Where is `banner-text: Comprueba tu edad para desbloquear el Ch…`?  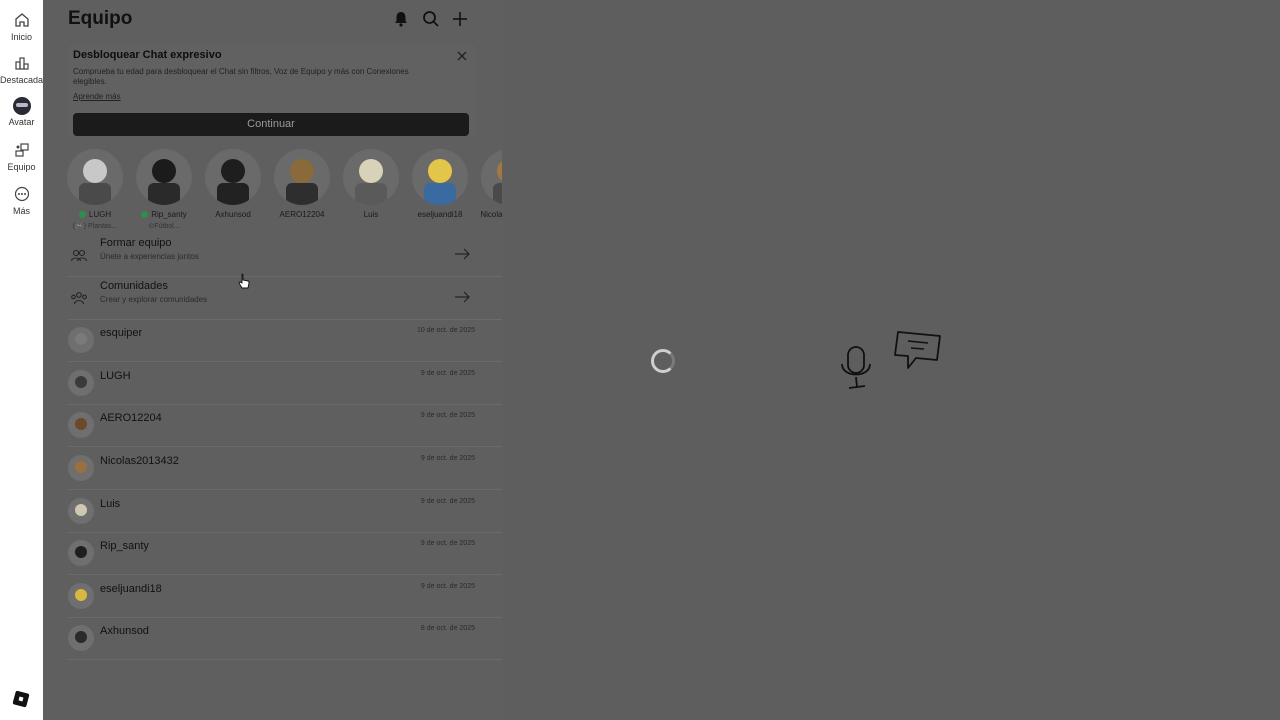
banner-text: Comprueba tu edad para desbloquear el Ch… is located at coordinates (241, 76).